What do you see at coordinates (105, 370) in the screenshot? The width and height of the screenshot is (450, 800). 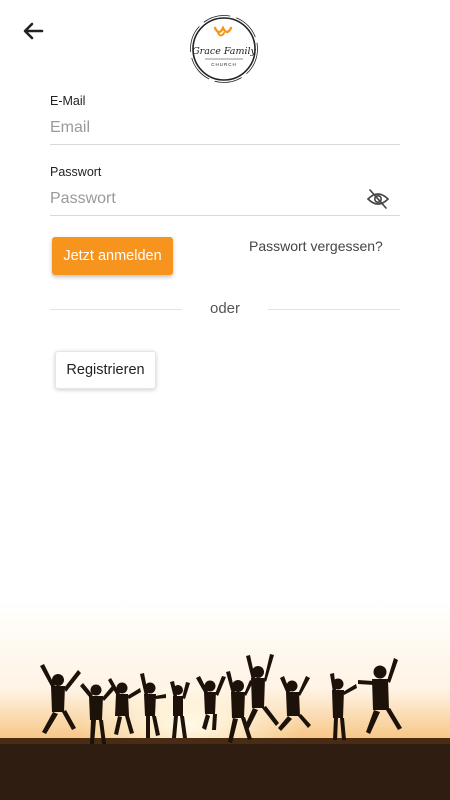 I see `register-button: Registrieren` at bounding box center [105, 370].